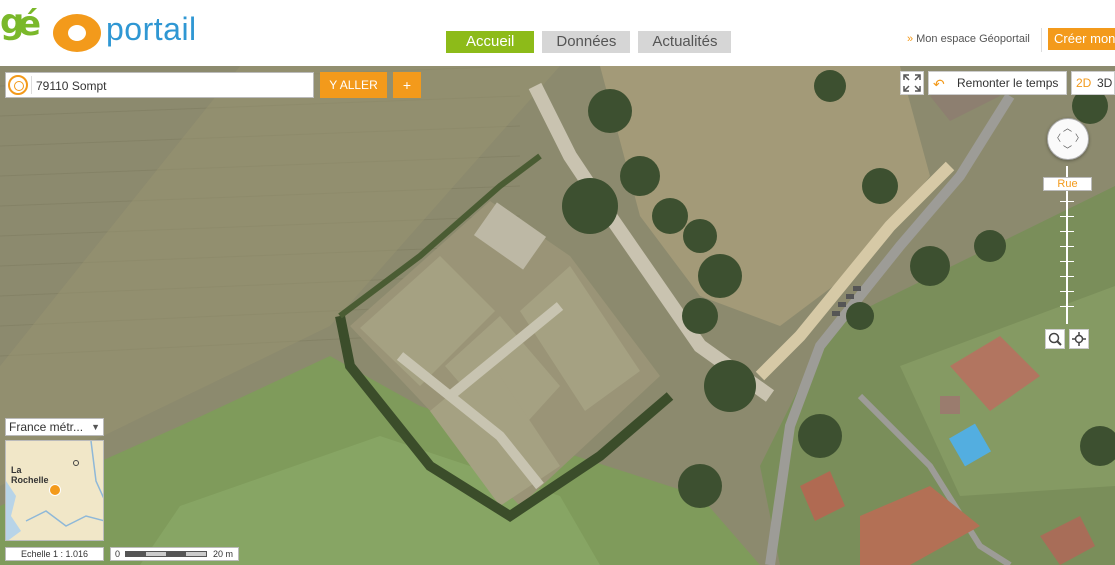  I want to click on go-button: Y ALLER, so click(353, 85).